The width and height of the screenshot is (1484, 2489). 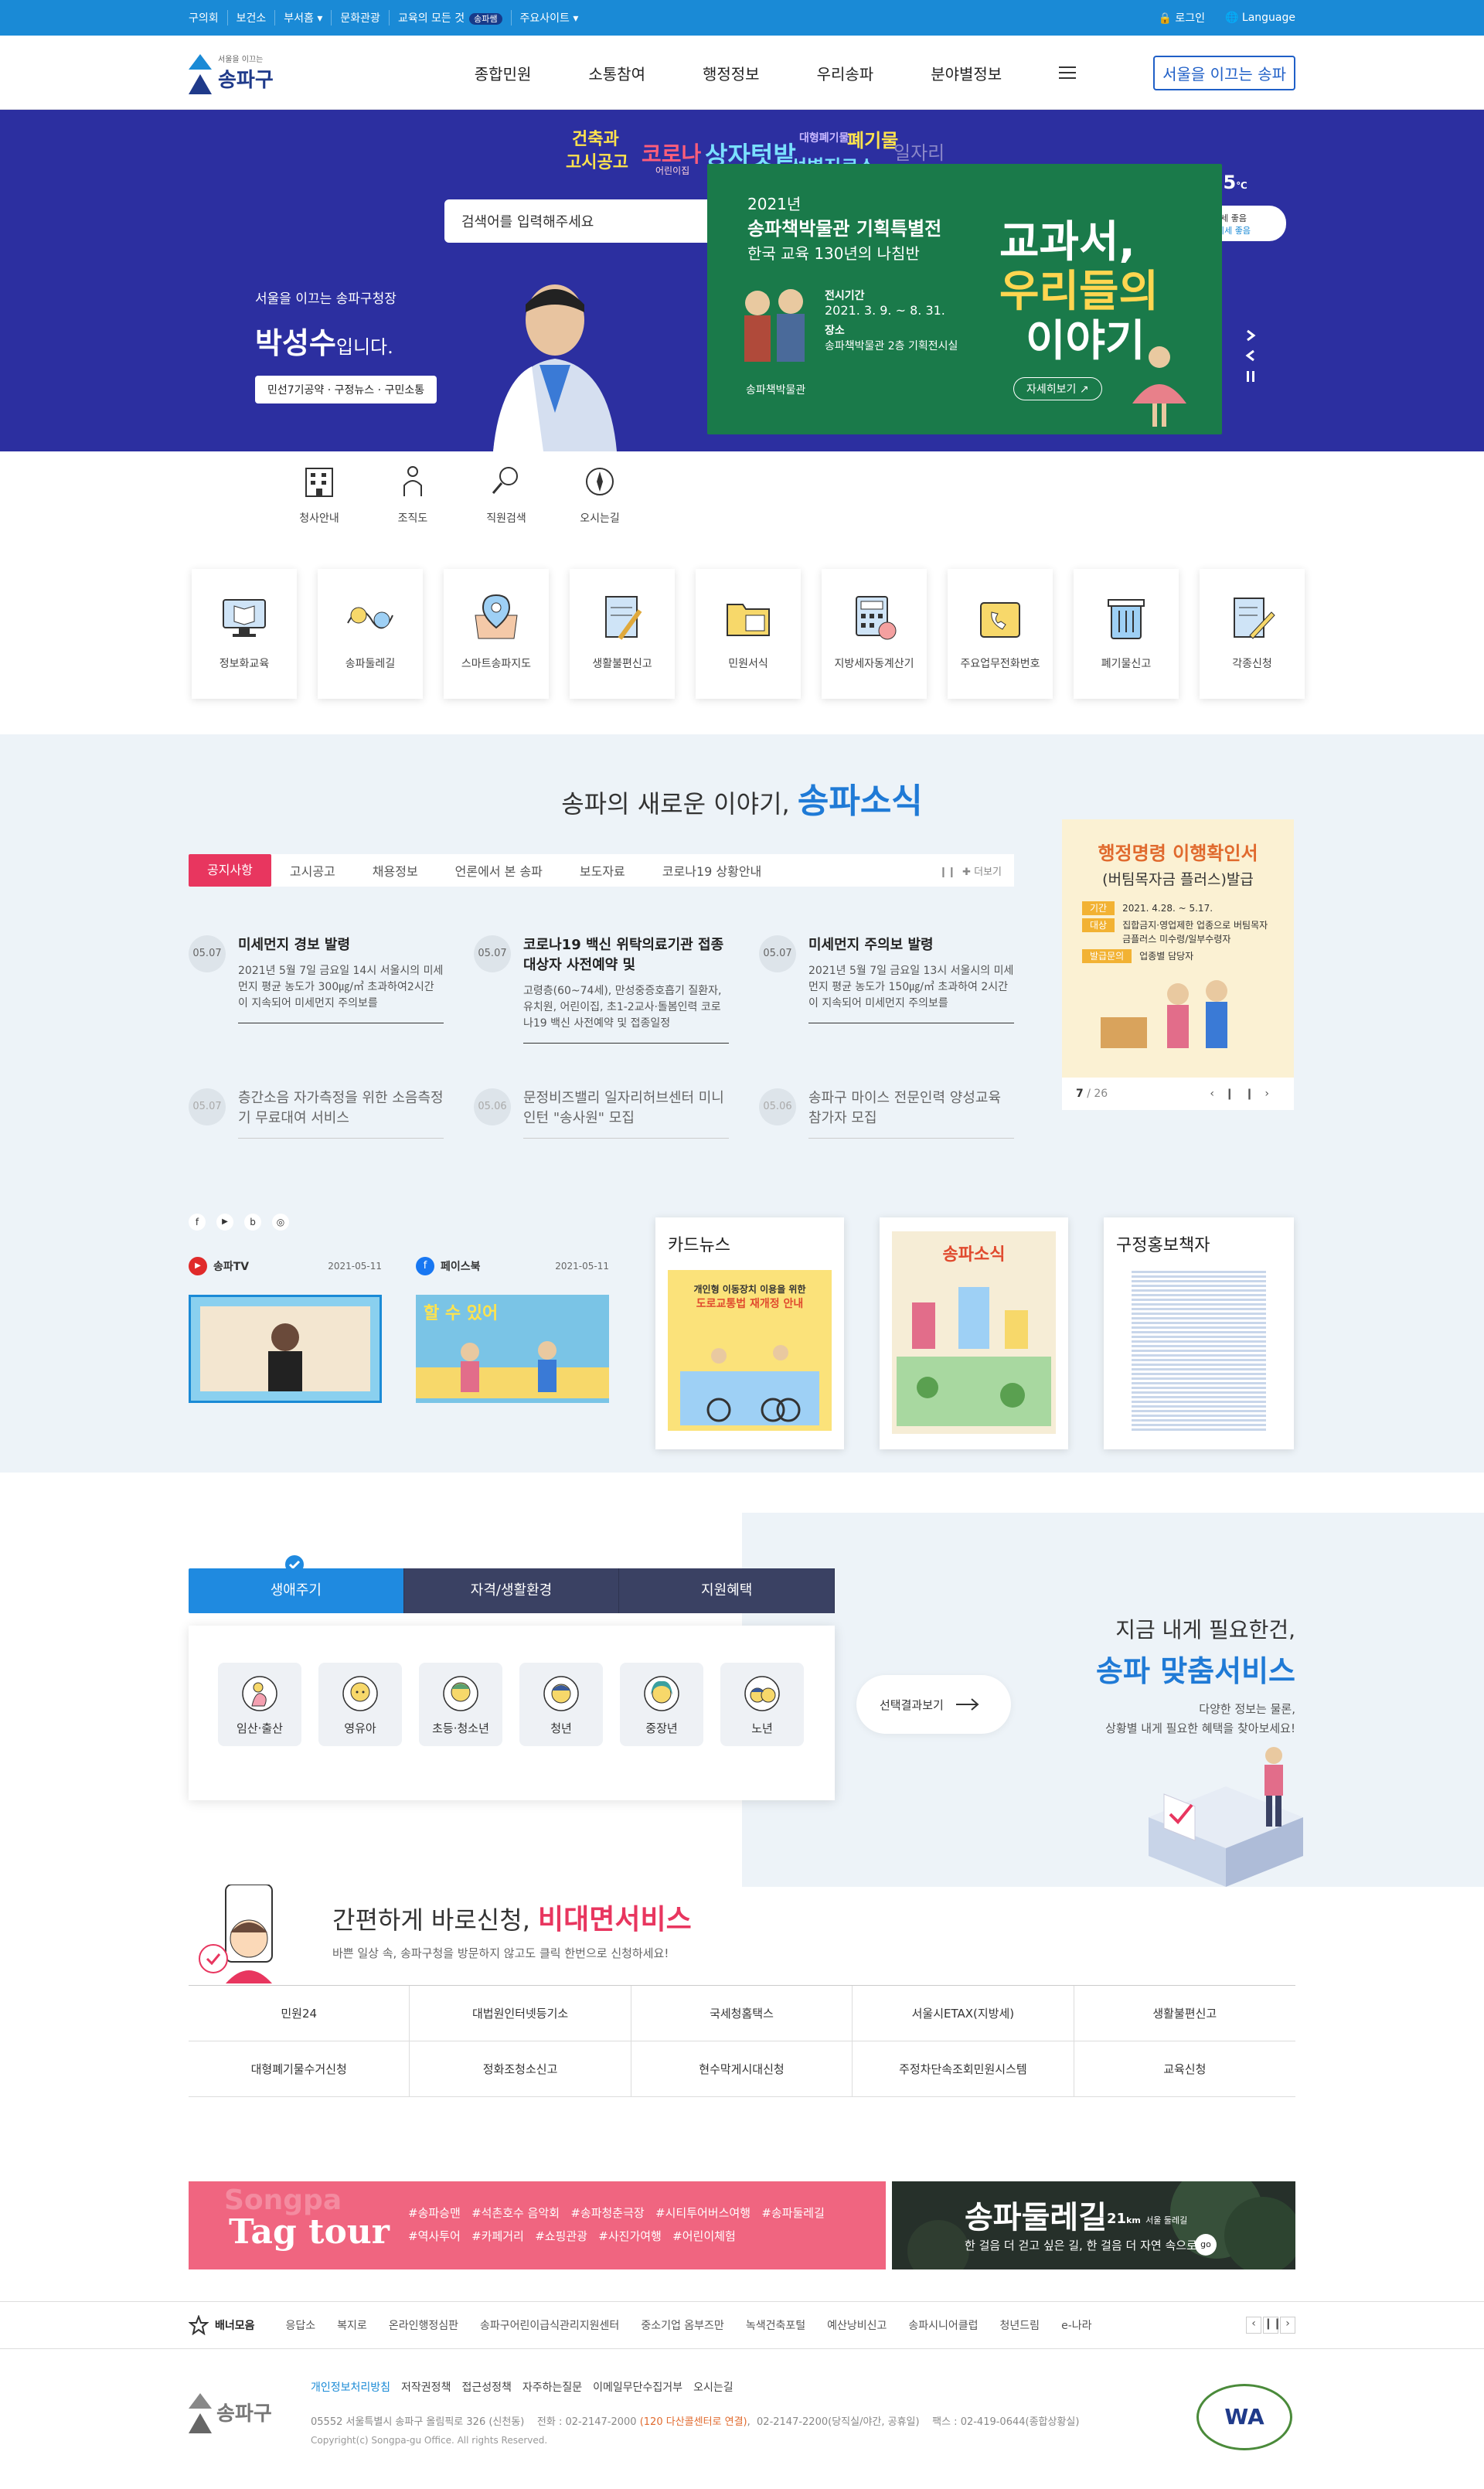 What do you see at coordinates (250, 18) in the screenshot?
I see `util-link-health: 보건소` at bounding box center [250, 18].